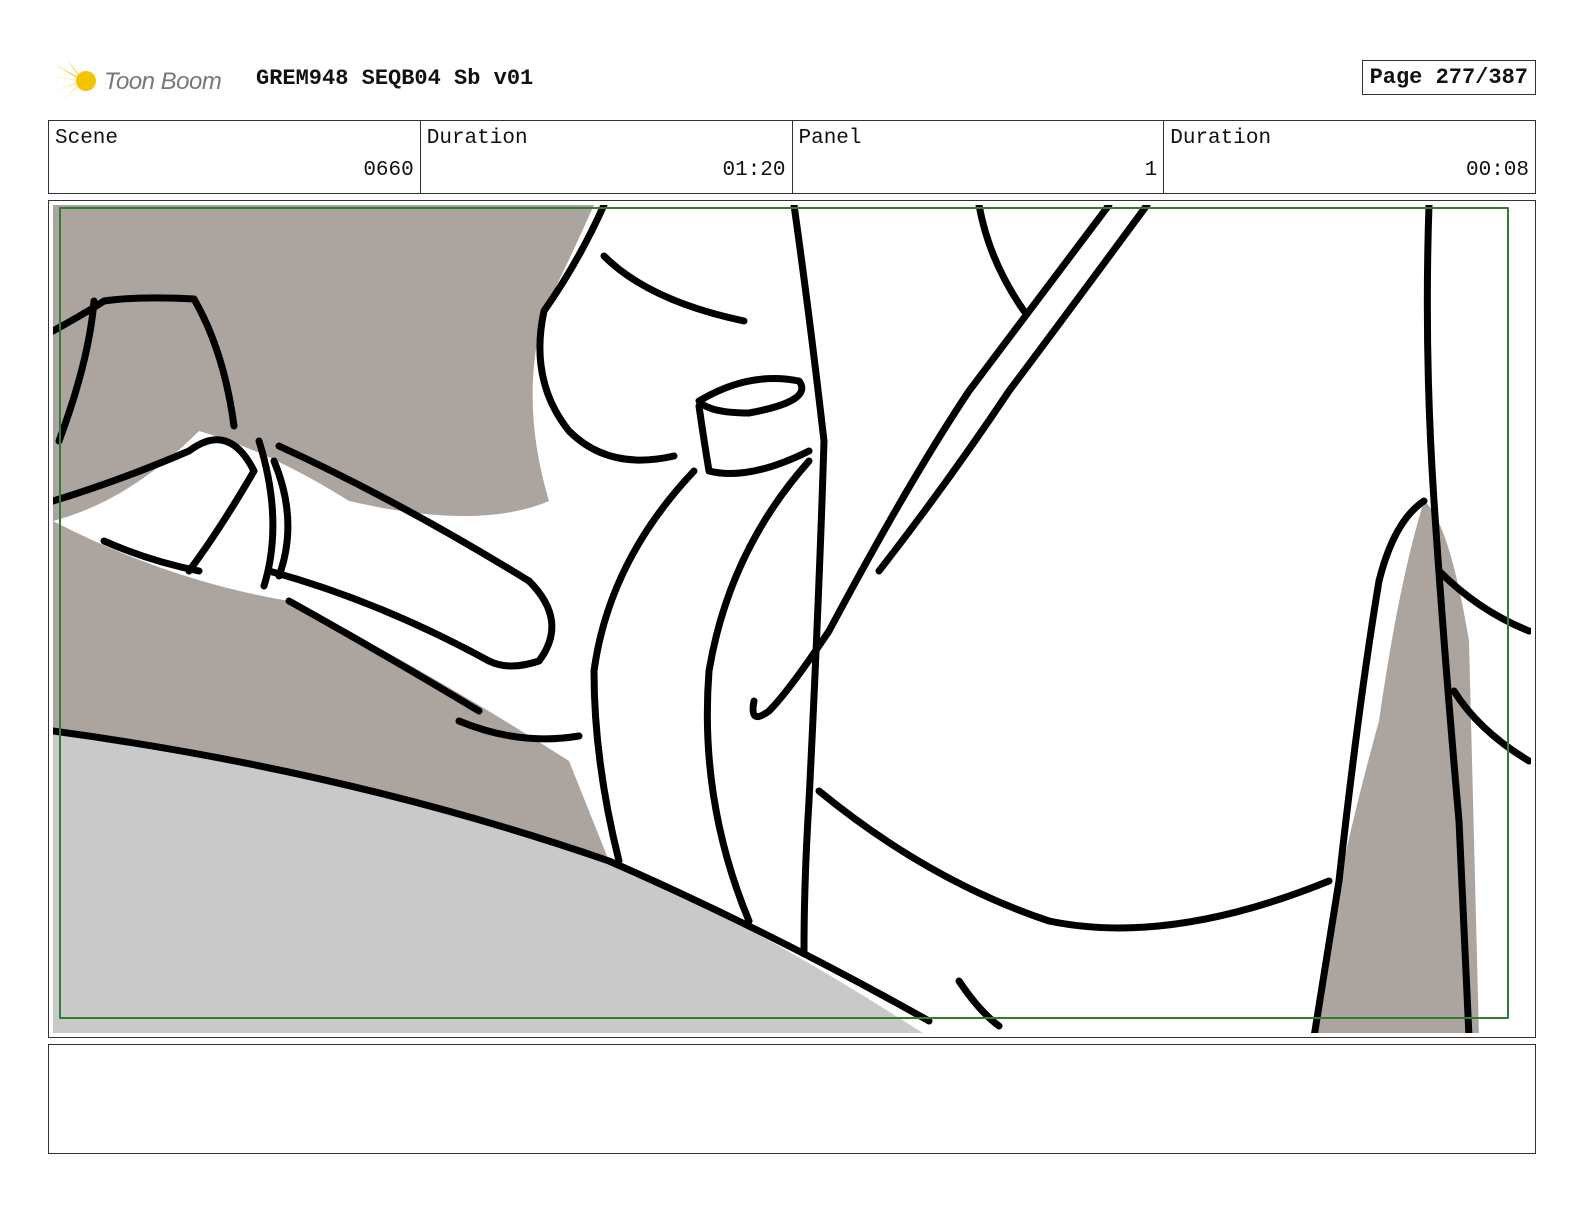  I want to click on belly-curve, so click(1074, 859).